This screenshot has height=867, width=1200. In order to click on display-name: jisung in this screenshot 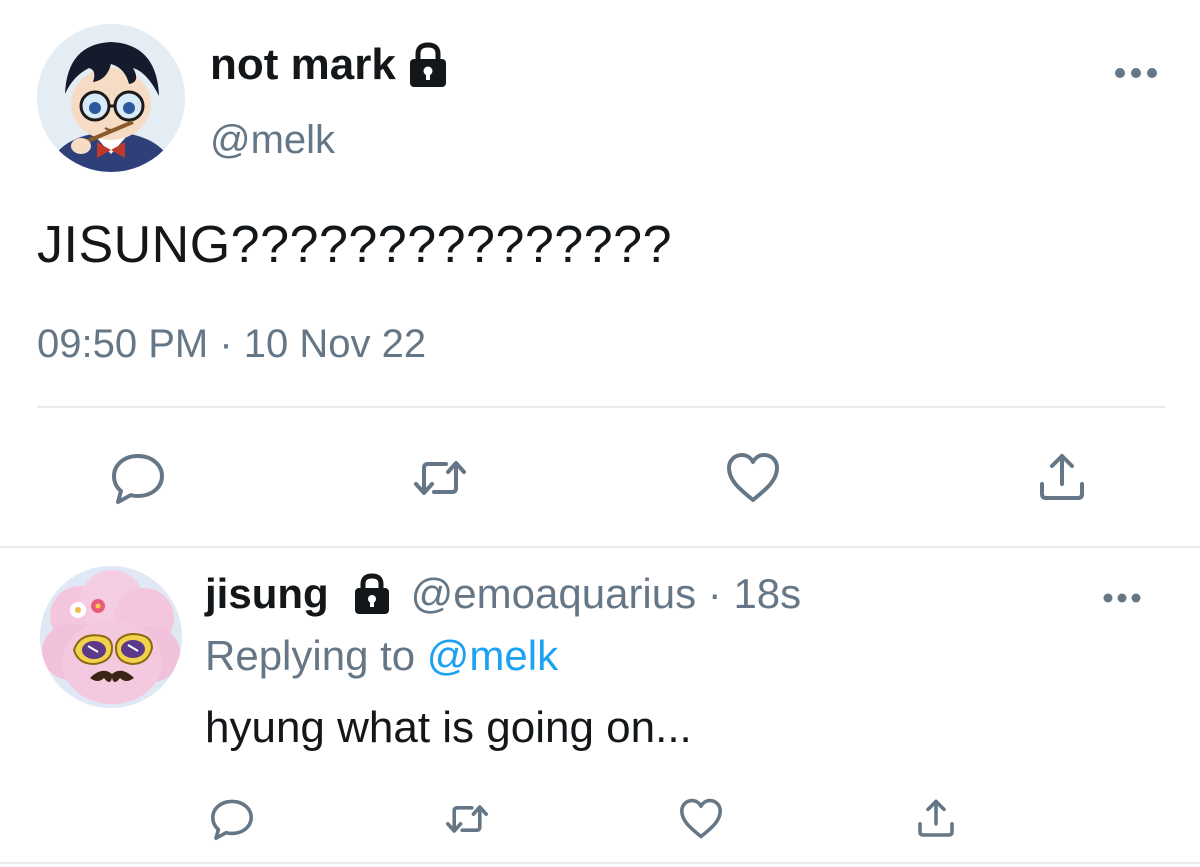, I will do `click(267, 594)`.